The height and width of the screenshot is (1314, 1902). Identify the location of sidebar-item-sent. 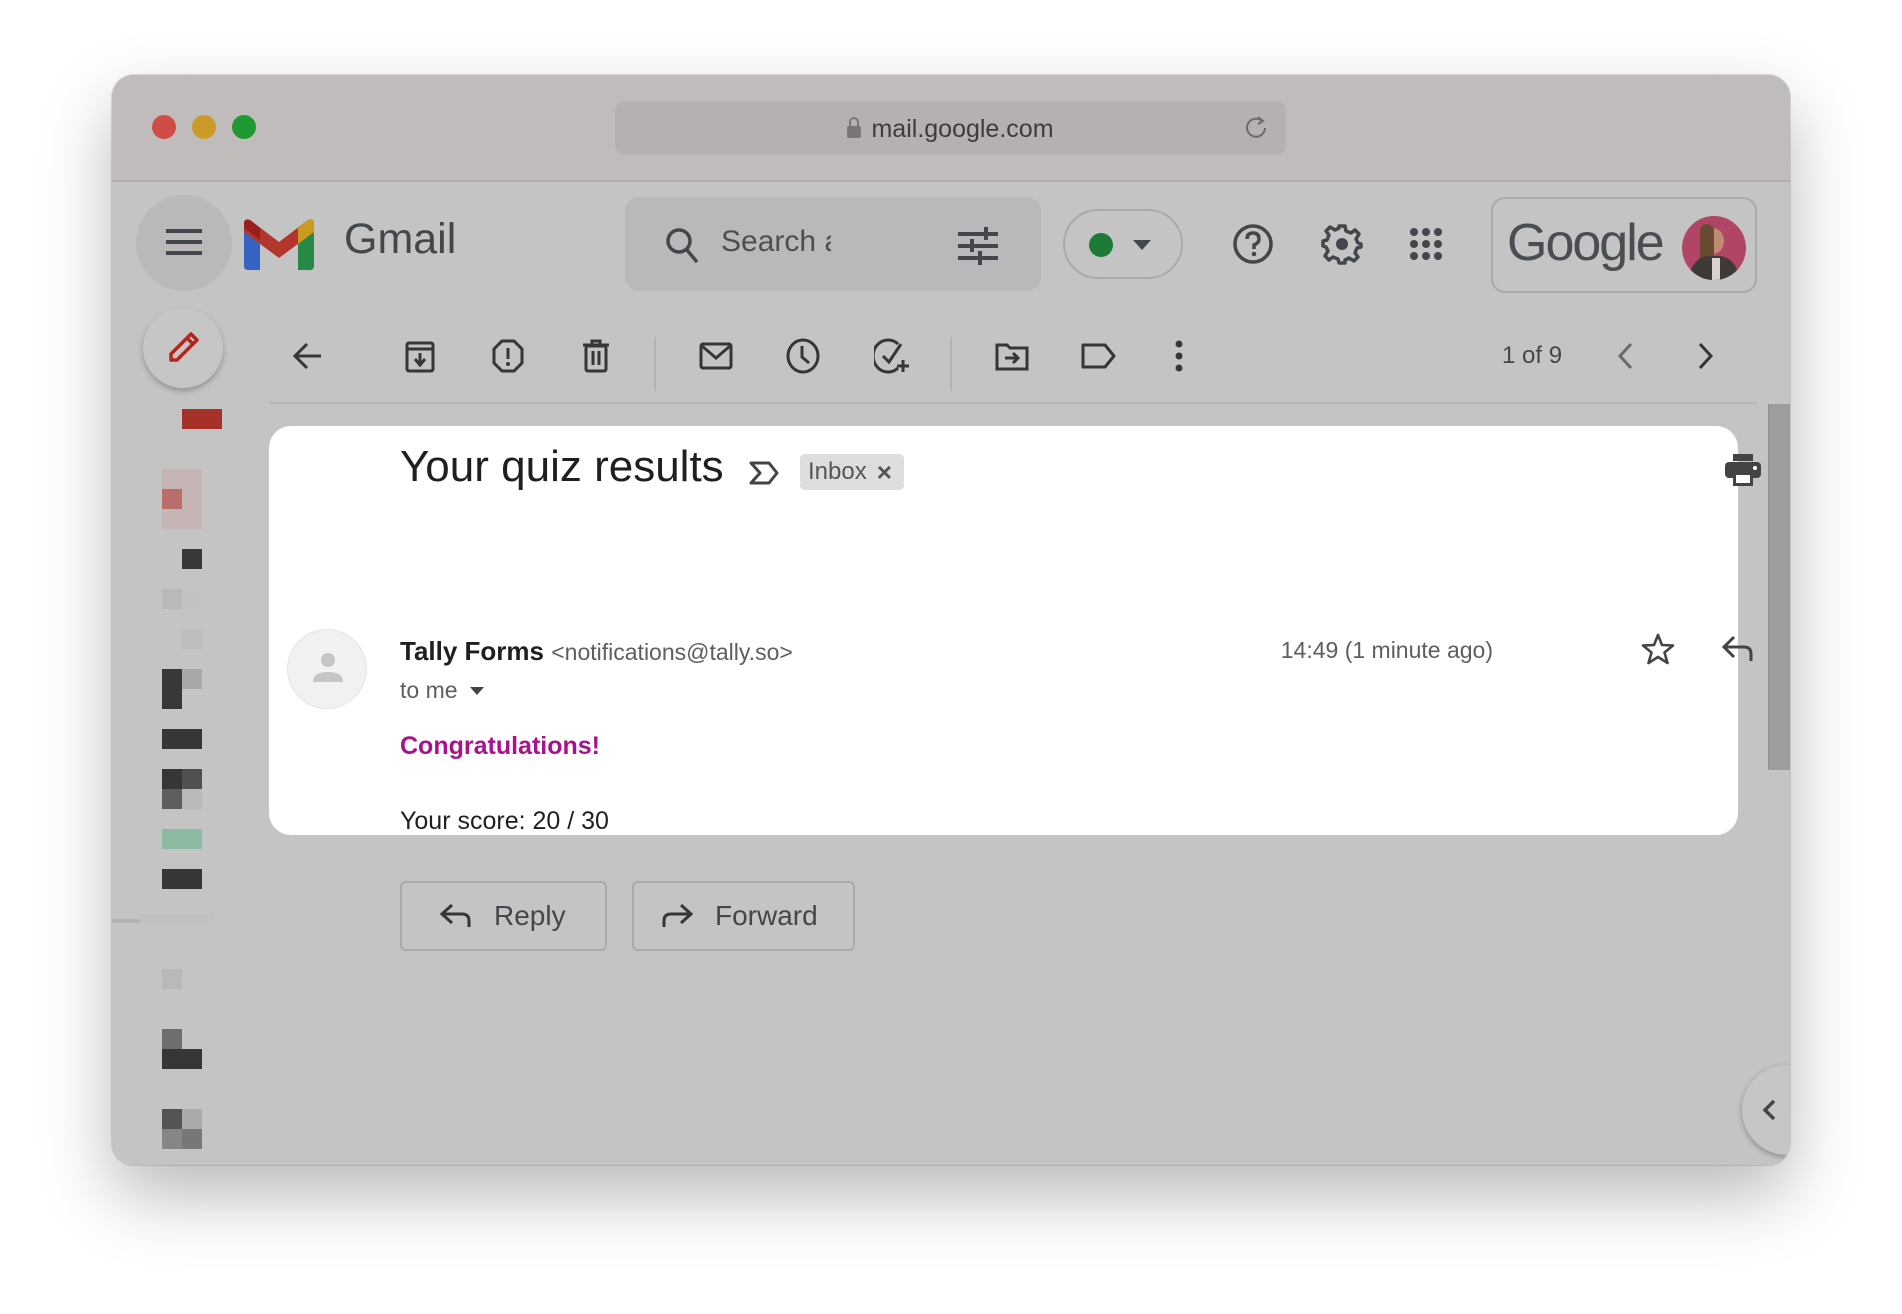
(192, 639).